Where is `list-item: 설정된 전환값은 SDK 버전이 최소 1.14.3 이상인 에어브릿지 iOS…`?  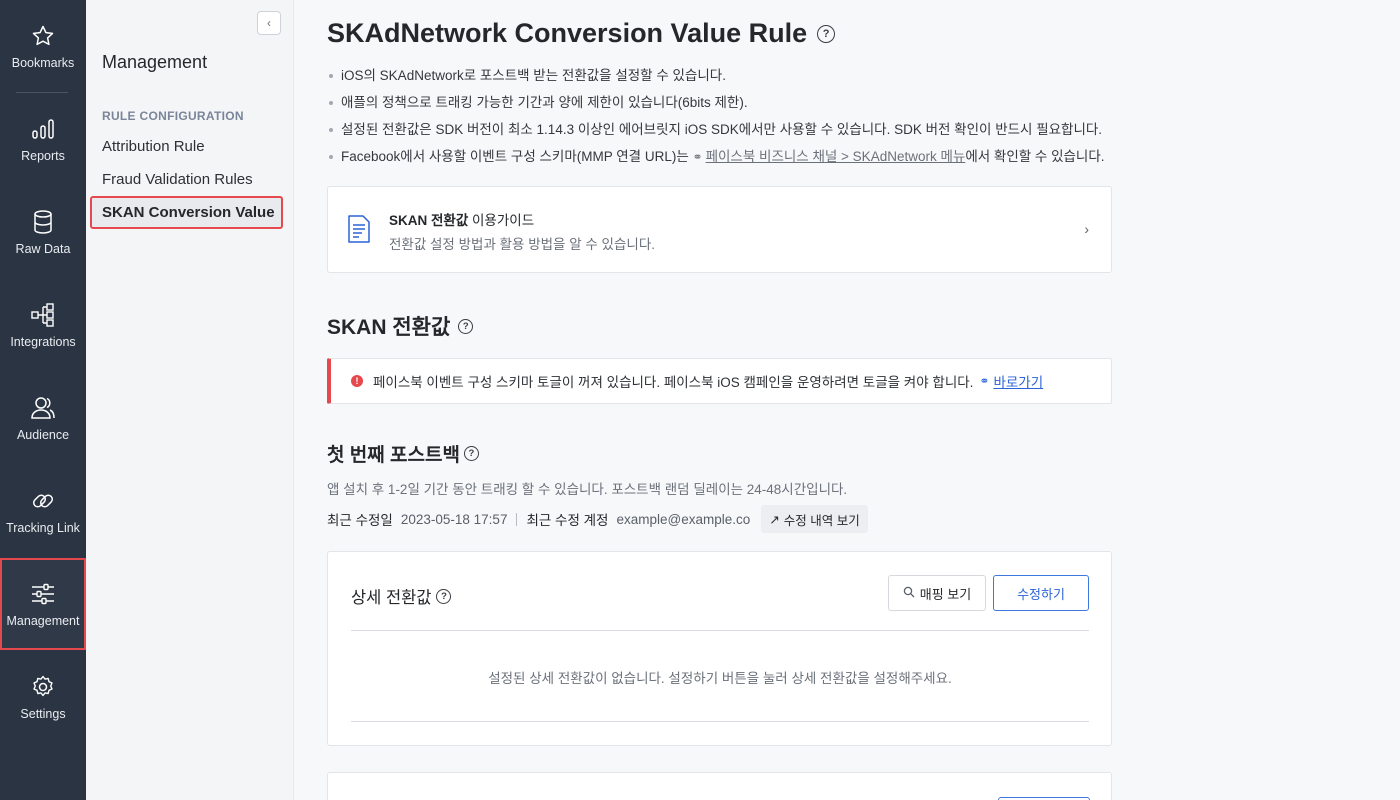 list-item: 설정된 전환값은 SDK 버전이 최소 1.14.3 이상인 에어브릿지 iOS… is located at coordinates (717, 133).